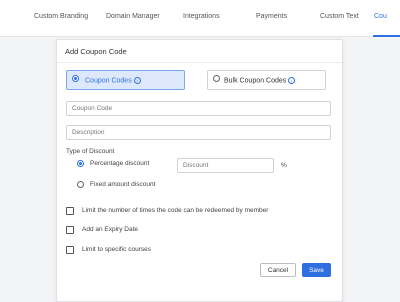 The height and width of the screenshot is (302, 400). I want to click on expiry-date-label: Add an Expiry Date, so click(110, 229).